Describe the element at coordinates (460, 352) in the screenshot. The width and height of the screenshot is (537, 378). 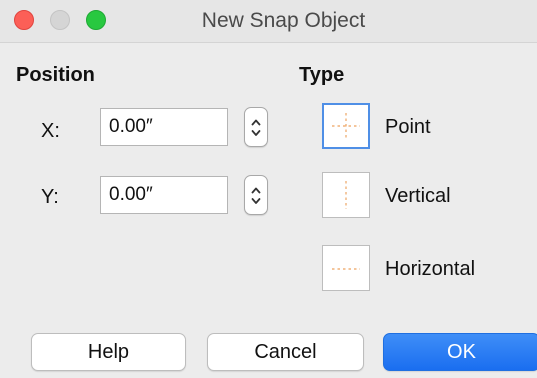
I see `ok-button: OK` at that location.